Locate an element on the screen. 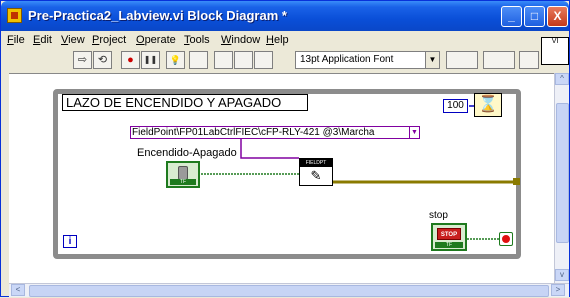  stop-button-icon: STOP is located at coordinates (449, 234).